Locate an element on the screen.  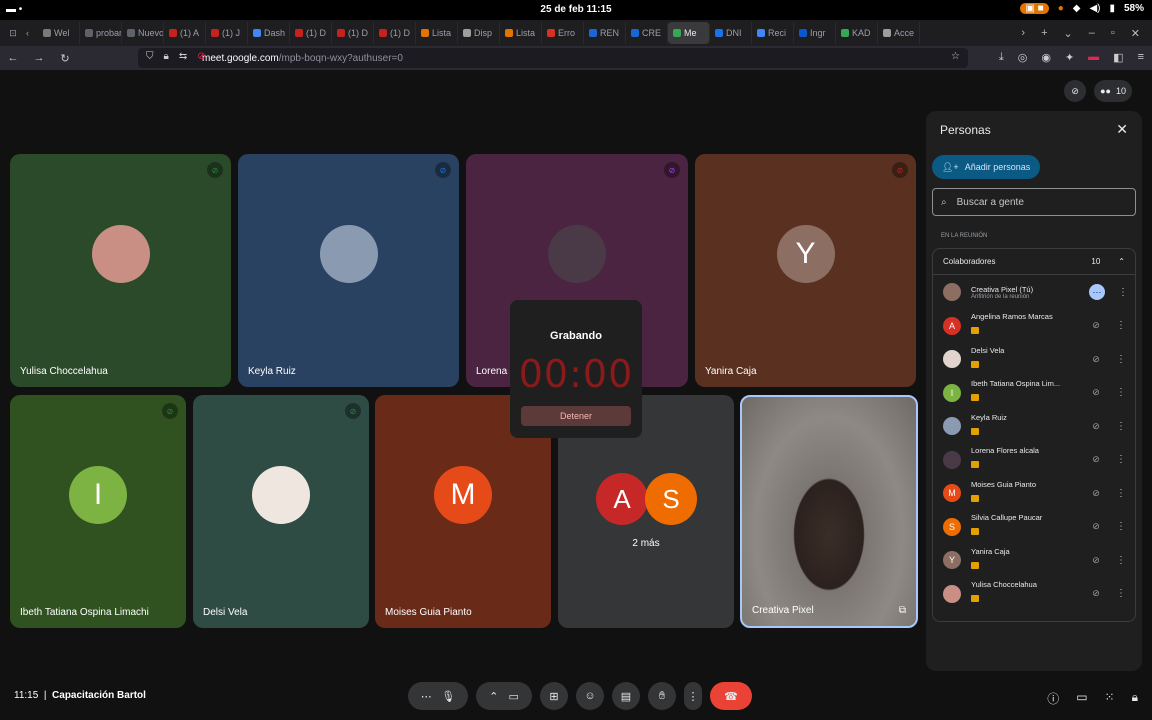
participant-row: Yulisa Choccelahua ⊘ ⋮ is located at coordinates (1037, 594).